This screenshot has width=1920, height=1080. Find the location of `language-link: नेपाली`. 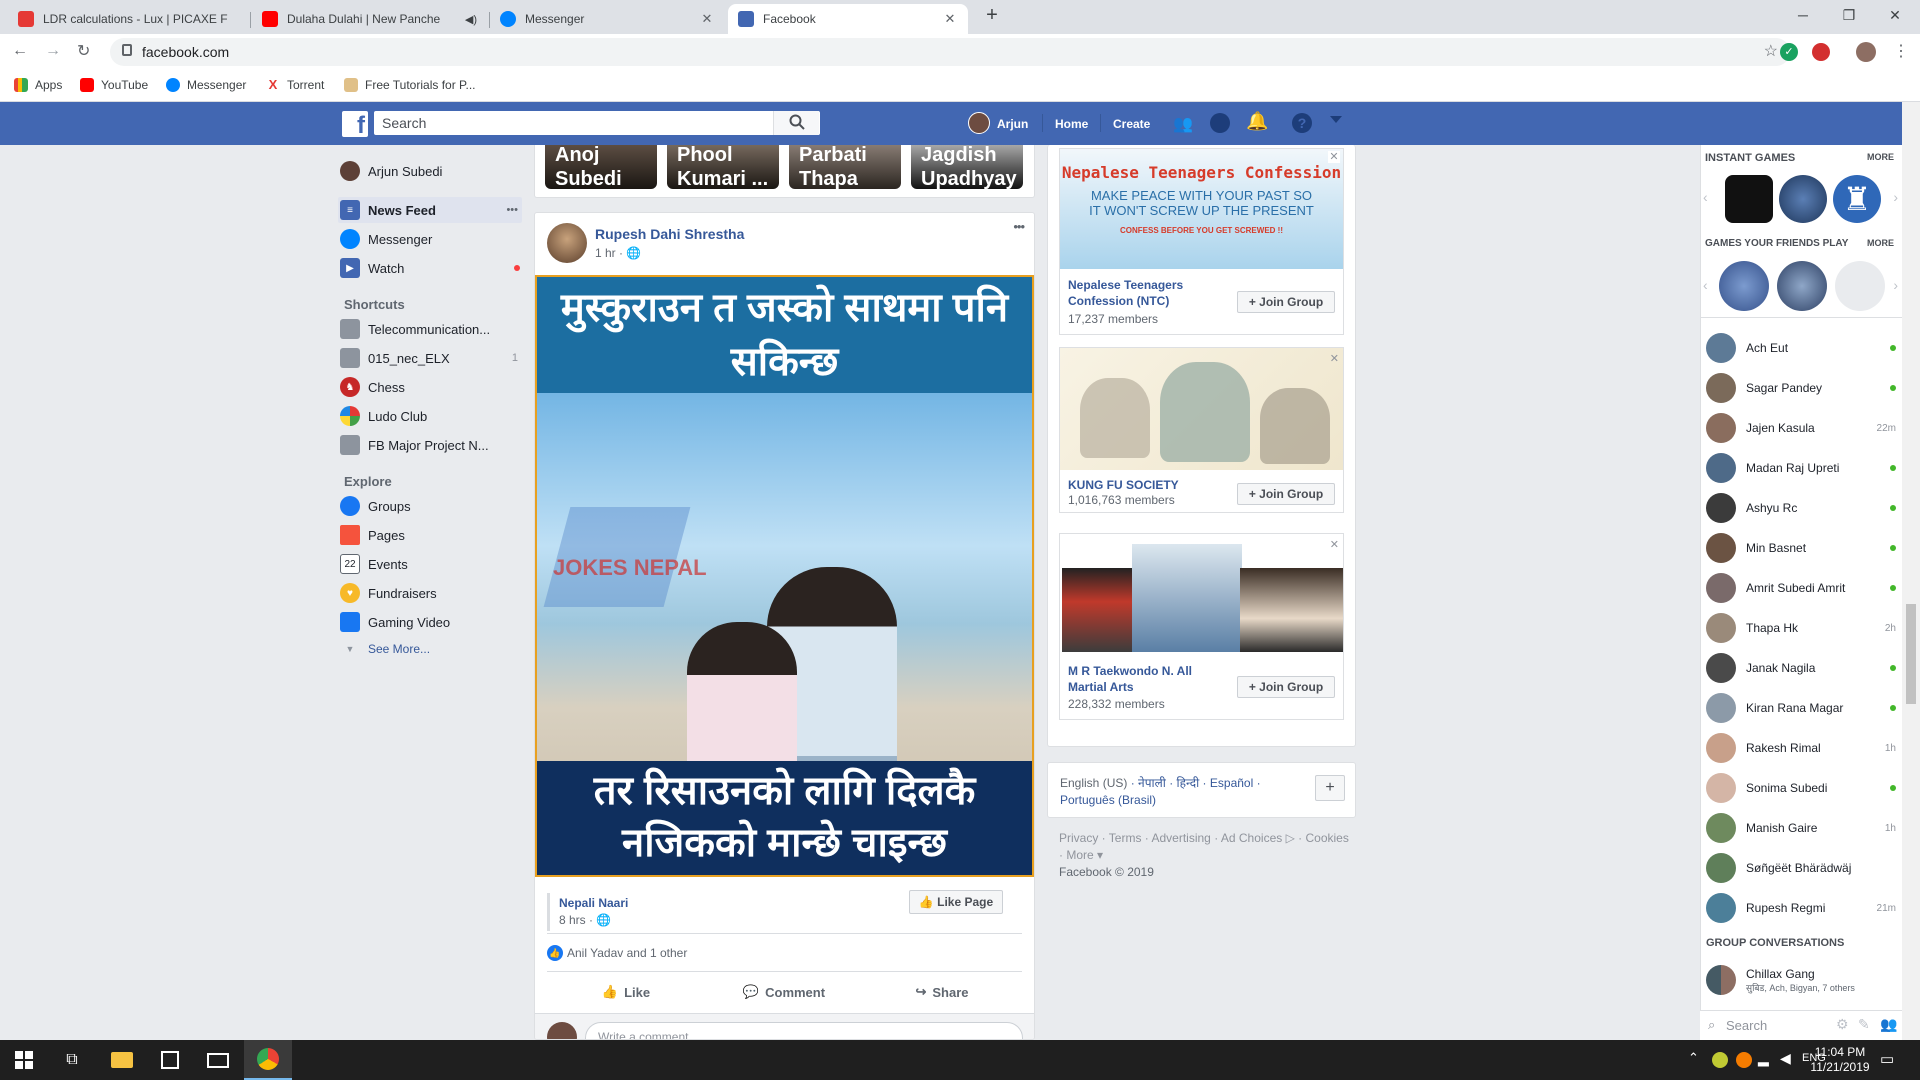

language-link: नेपाली is located at coordinates (1152, 783).